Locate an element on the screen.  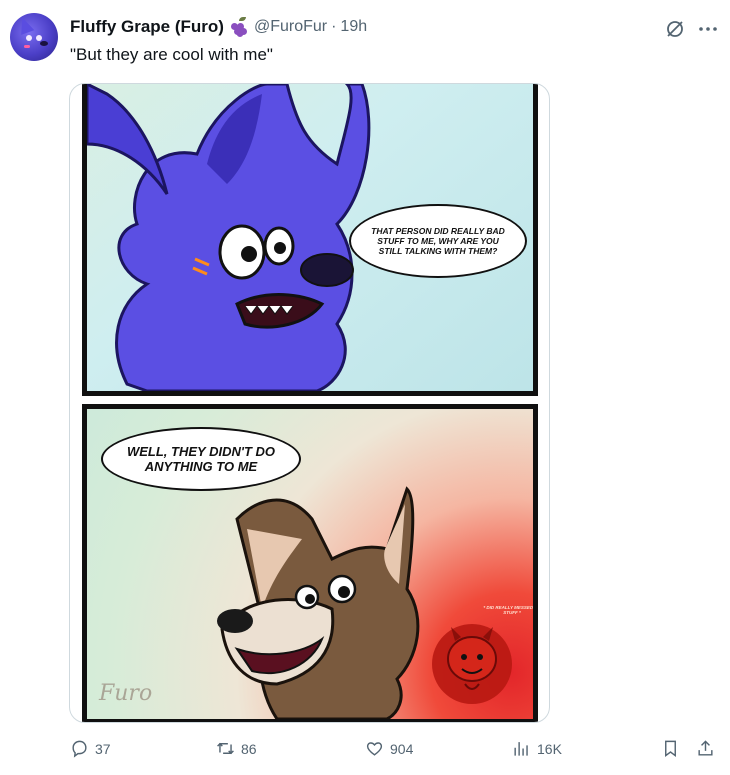
like-button: 904 is located at coordinates (389, 748).